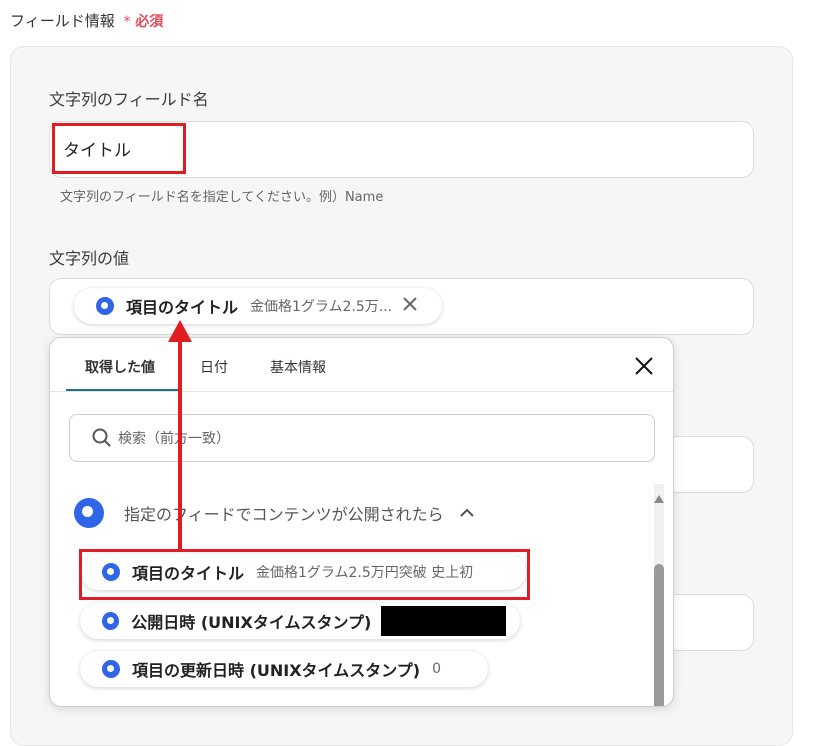  What do you see at coordinates (182, 307) in the screenshot?
I see `chip-name: 項目のタイトル` at bounding box center [182, 307].